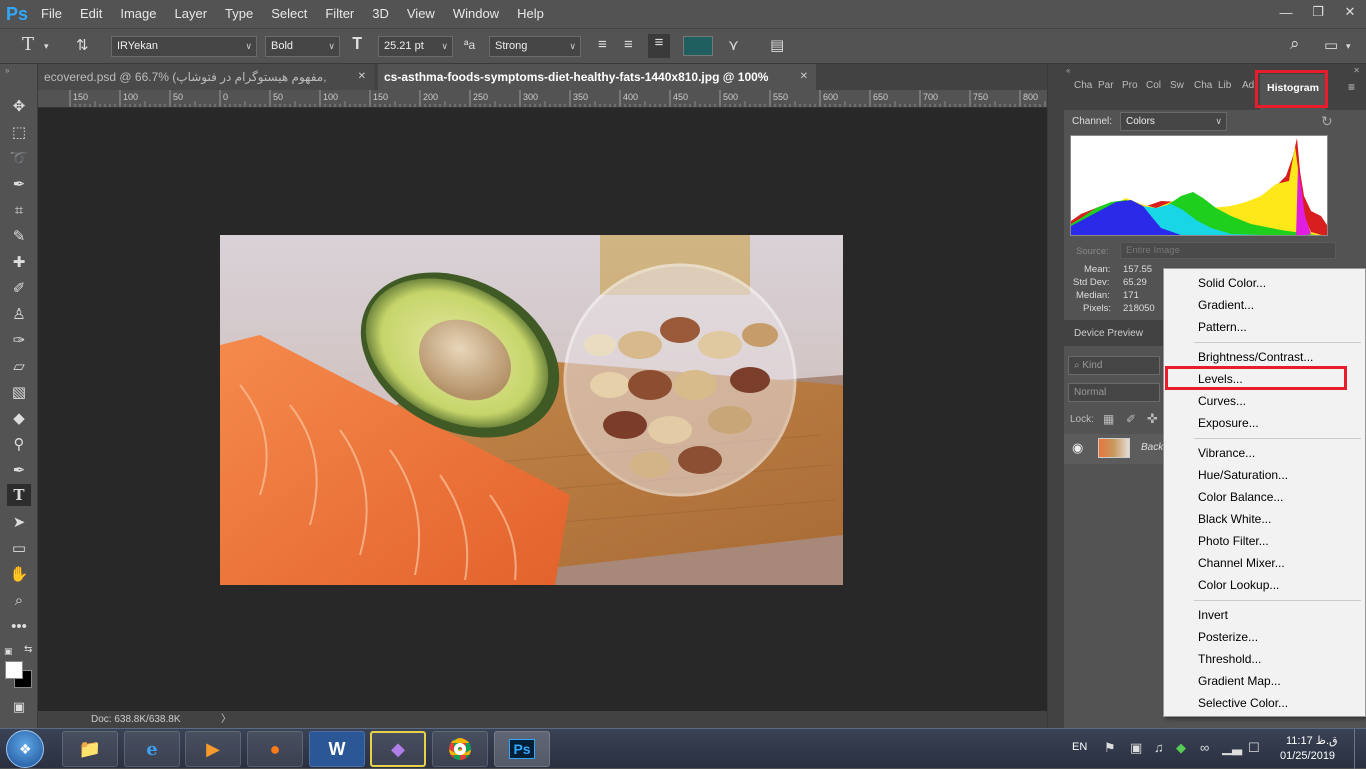 This screenshot has width=1366, height=769. Describe the element at coordinates (19, 419) in the screenshot. I see `blur-tool-icon: ◆` at that location.